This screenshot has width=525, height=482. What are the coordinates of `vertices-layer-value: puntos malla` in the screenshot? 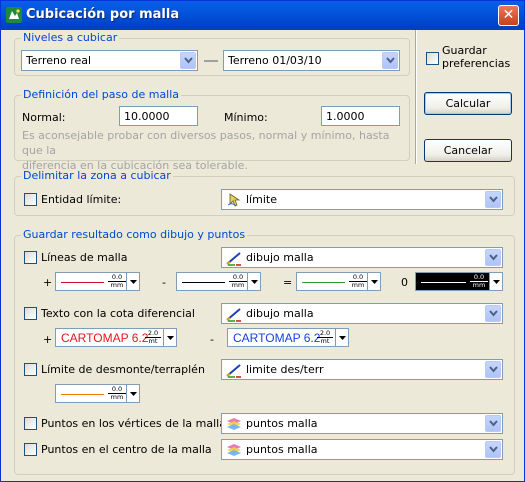 It's located at (282, 423).